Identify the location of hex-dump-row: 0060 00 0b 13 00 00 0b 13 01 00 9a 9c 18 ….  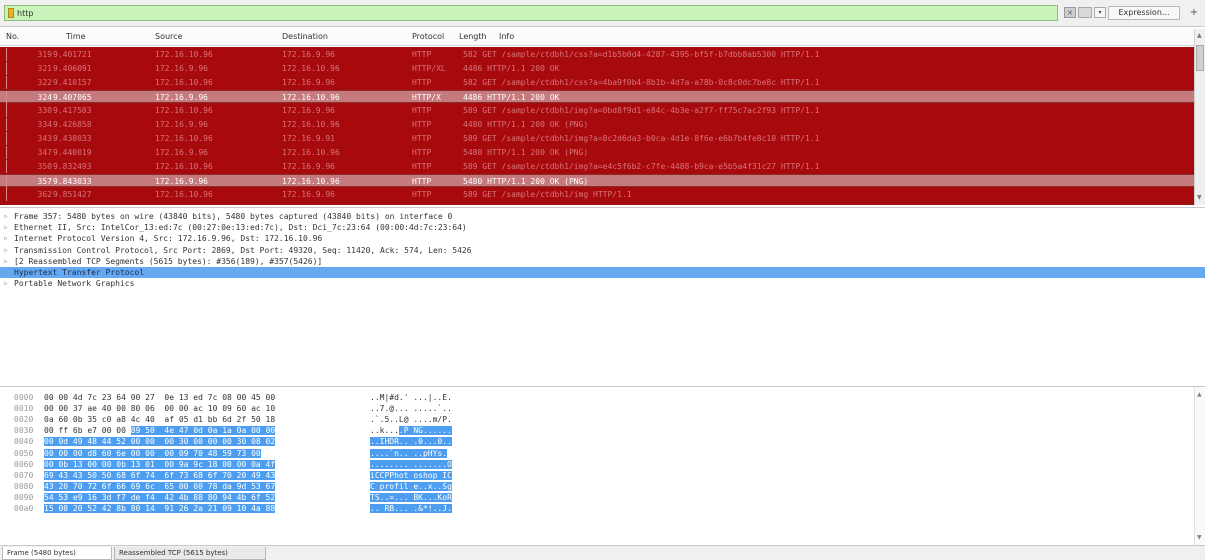
(595, 464).